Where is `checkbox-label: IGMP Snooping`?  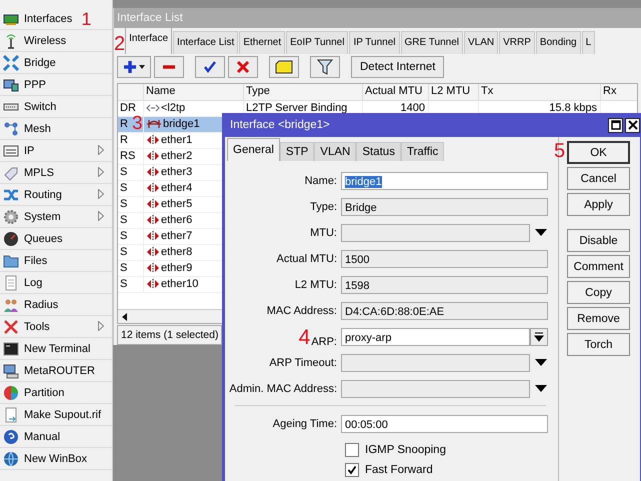
checkbox-label: IGMP Snooping is located at coordinates (405, 450).